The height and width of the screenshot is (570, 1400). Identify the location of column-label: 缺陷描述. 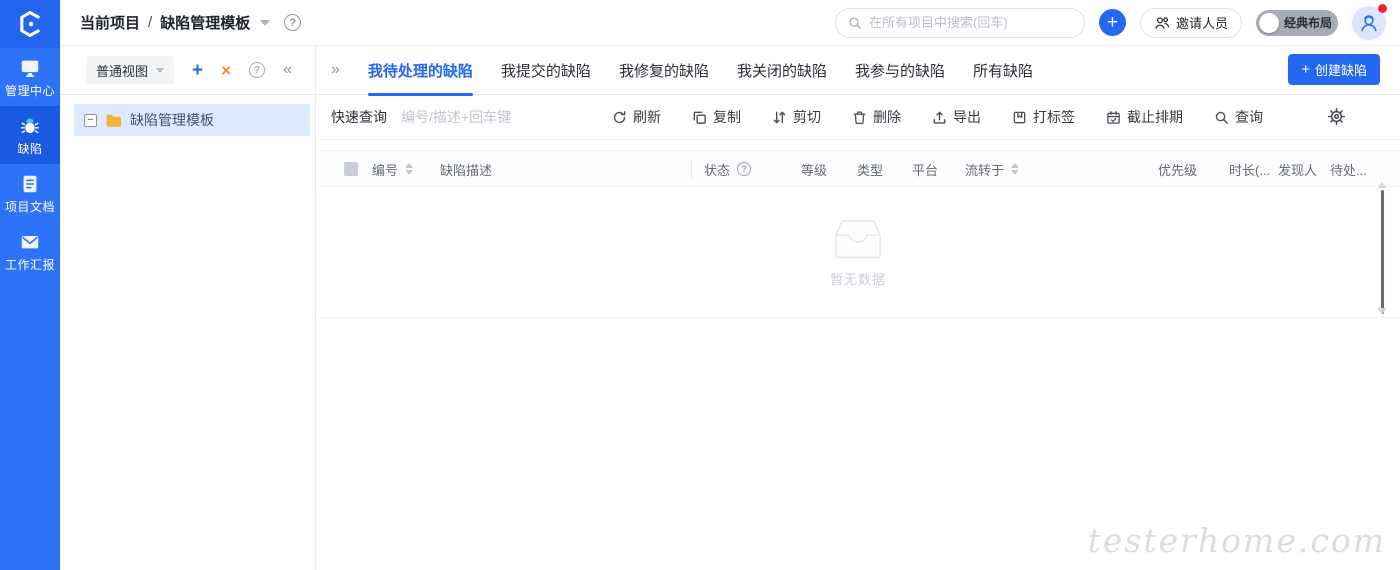
(466, 170).